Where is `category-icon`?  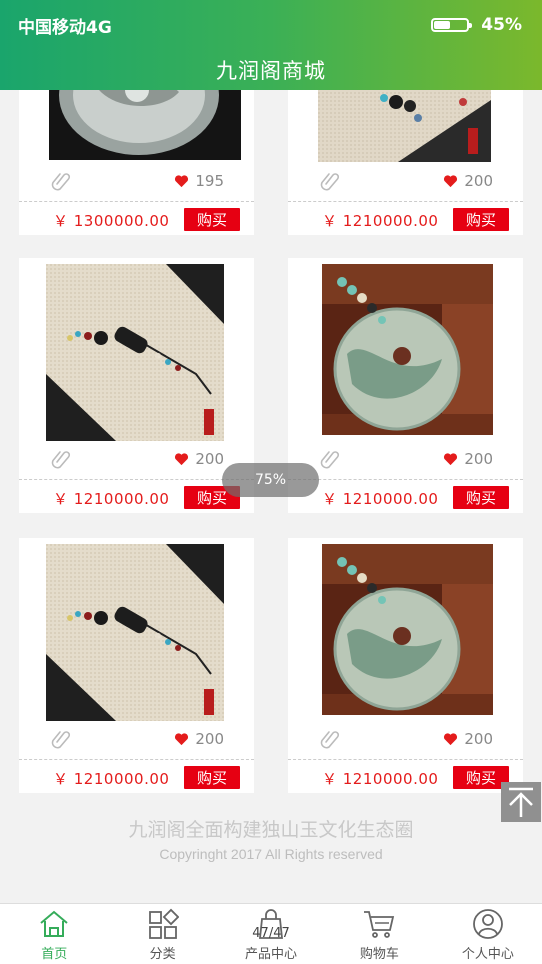
category-icon is located at coordinates (163, 923).